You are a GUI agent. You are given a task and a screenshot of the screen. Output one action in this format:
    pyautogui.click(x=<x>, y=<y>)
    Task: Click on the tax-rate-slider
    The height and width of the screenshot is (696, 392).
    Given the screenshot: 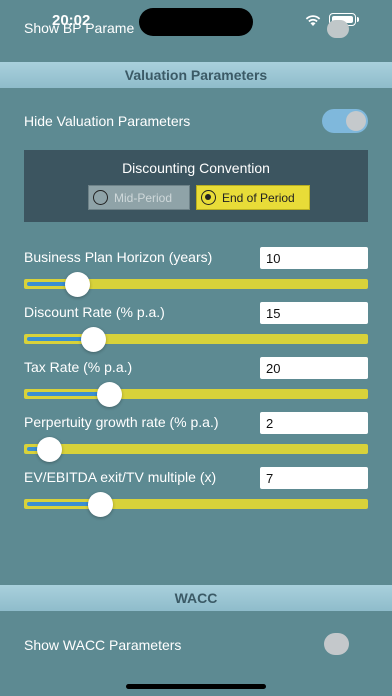 What is the action you would take?
    pyautogui.click(x=196, y=394)
    